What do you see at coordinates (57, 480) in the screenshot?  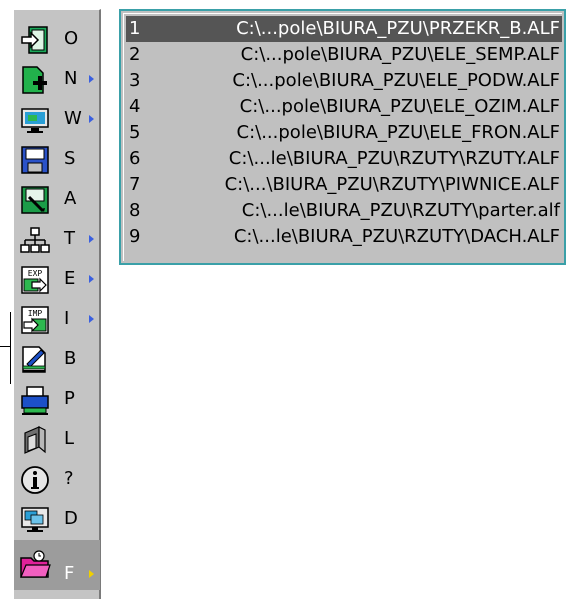 I see `menu-item-info: ?` at bounding box center [57, 480].